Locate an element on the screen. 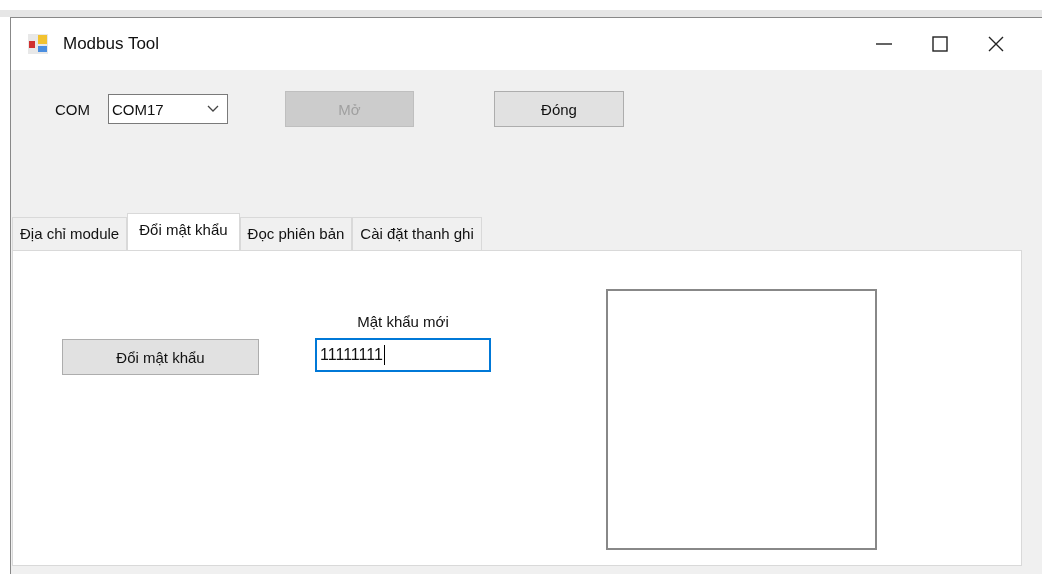 Image resolution: width=1042 pixels, height=574 pixels. window-title: Modbus Tool is located at coordinates (111, 44).